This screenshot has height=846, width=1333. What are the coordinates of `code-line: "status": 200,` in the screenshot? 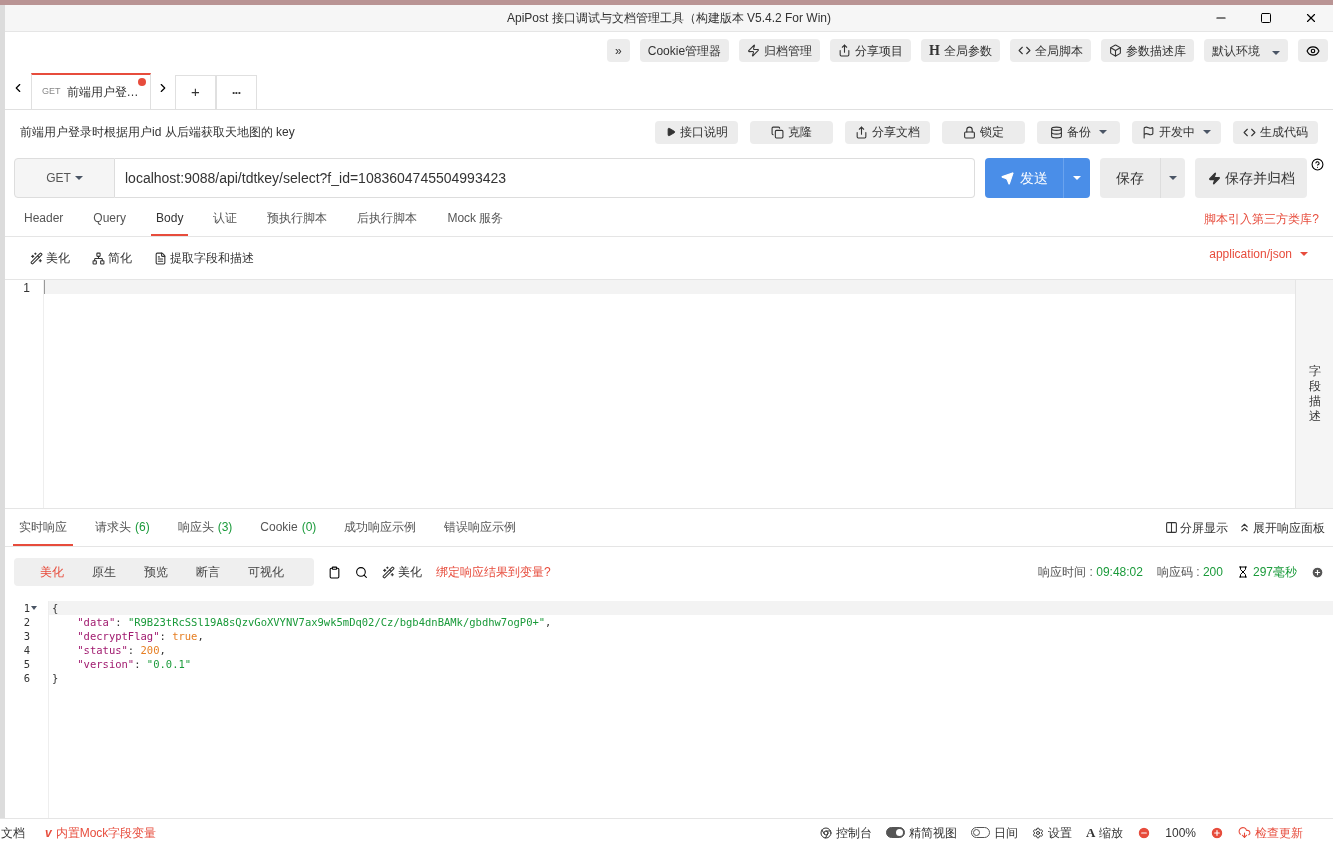 It's located at (121, 650).